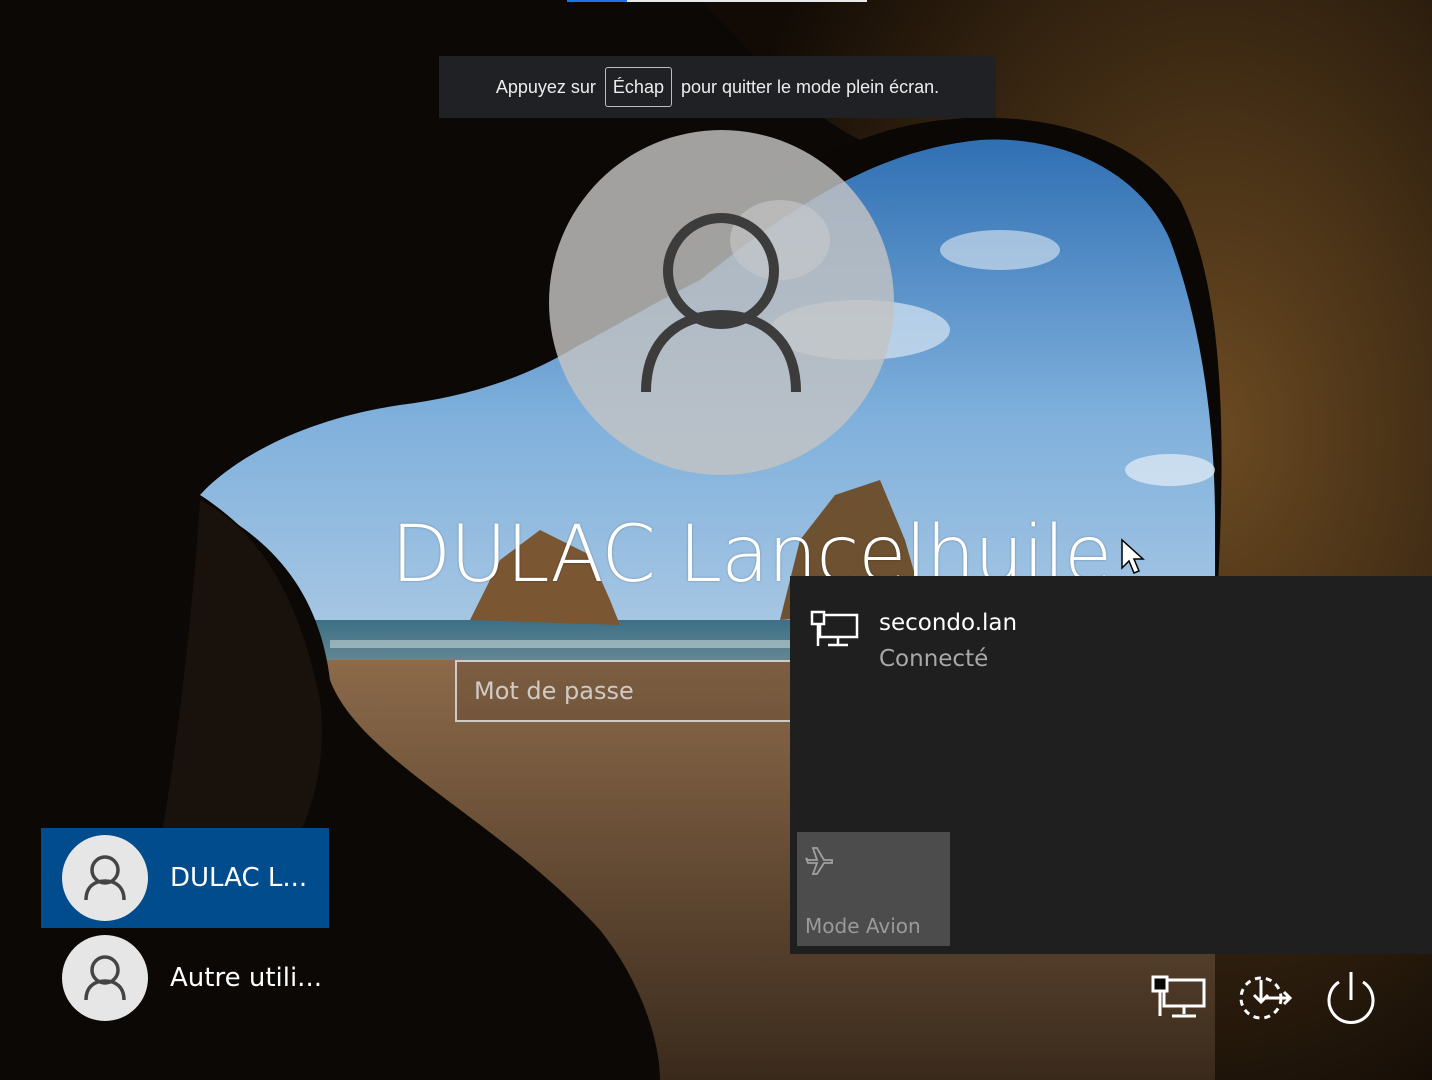  What do you see at coordinates (873, 889) in the screenshot?
I see `airplane-mode-toggle: Mode Avion` at bounding box center [873, 889].